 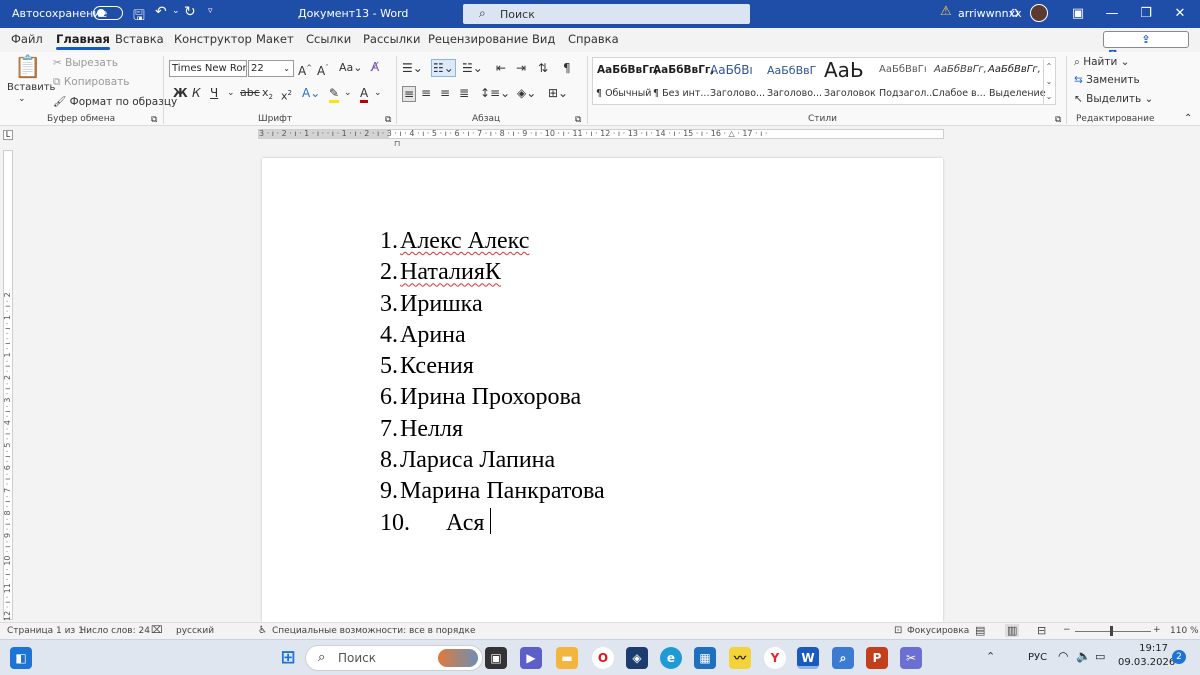 I want to click on clipboard-launcher-icon: ⧉, so click(x=154, y=120).